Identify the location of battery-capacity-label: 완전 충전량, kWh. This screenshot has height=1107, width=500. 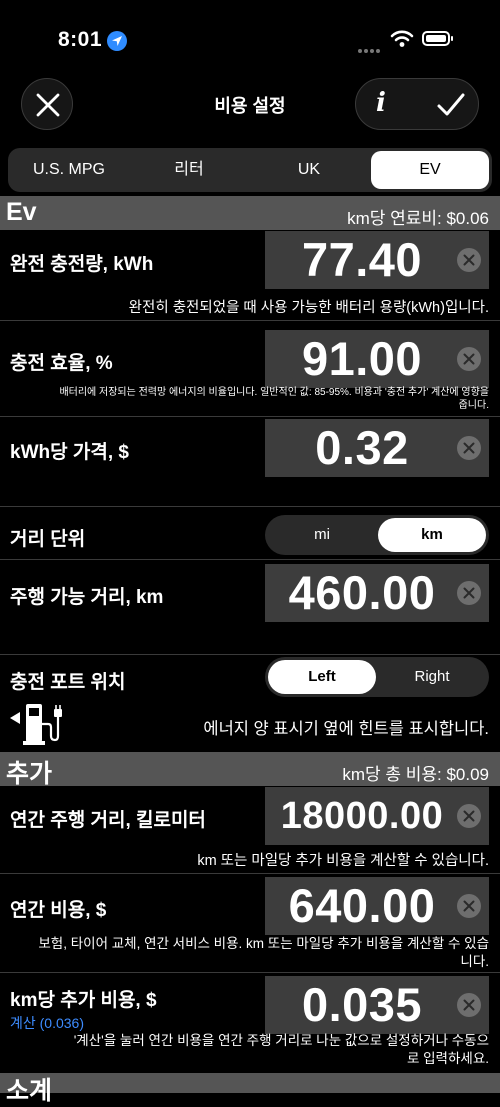
(82, 264).